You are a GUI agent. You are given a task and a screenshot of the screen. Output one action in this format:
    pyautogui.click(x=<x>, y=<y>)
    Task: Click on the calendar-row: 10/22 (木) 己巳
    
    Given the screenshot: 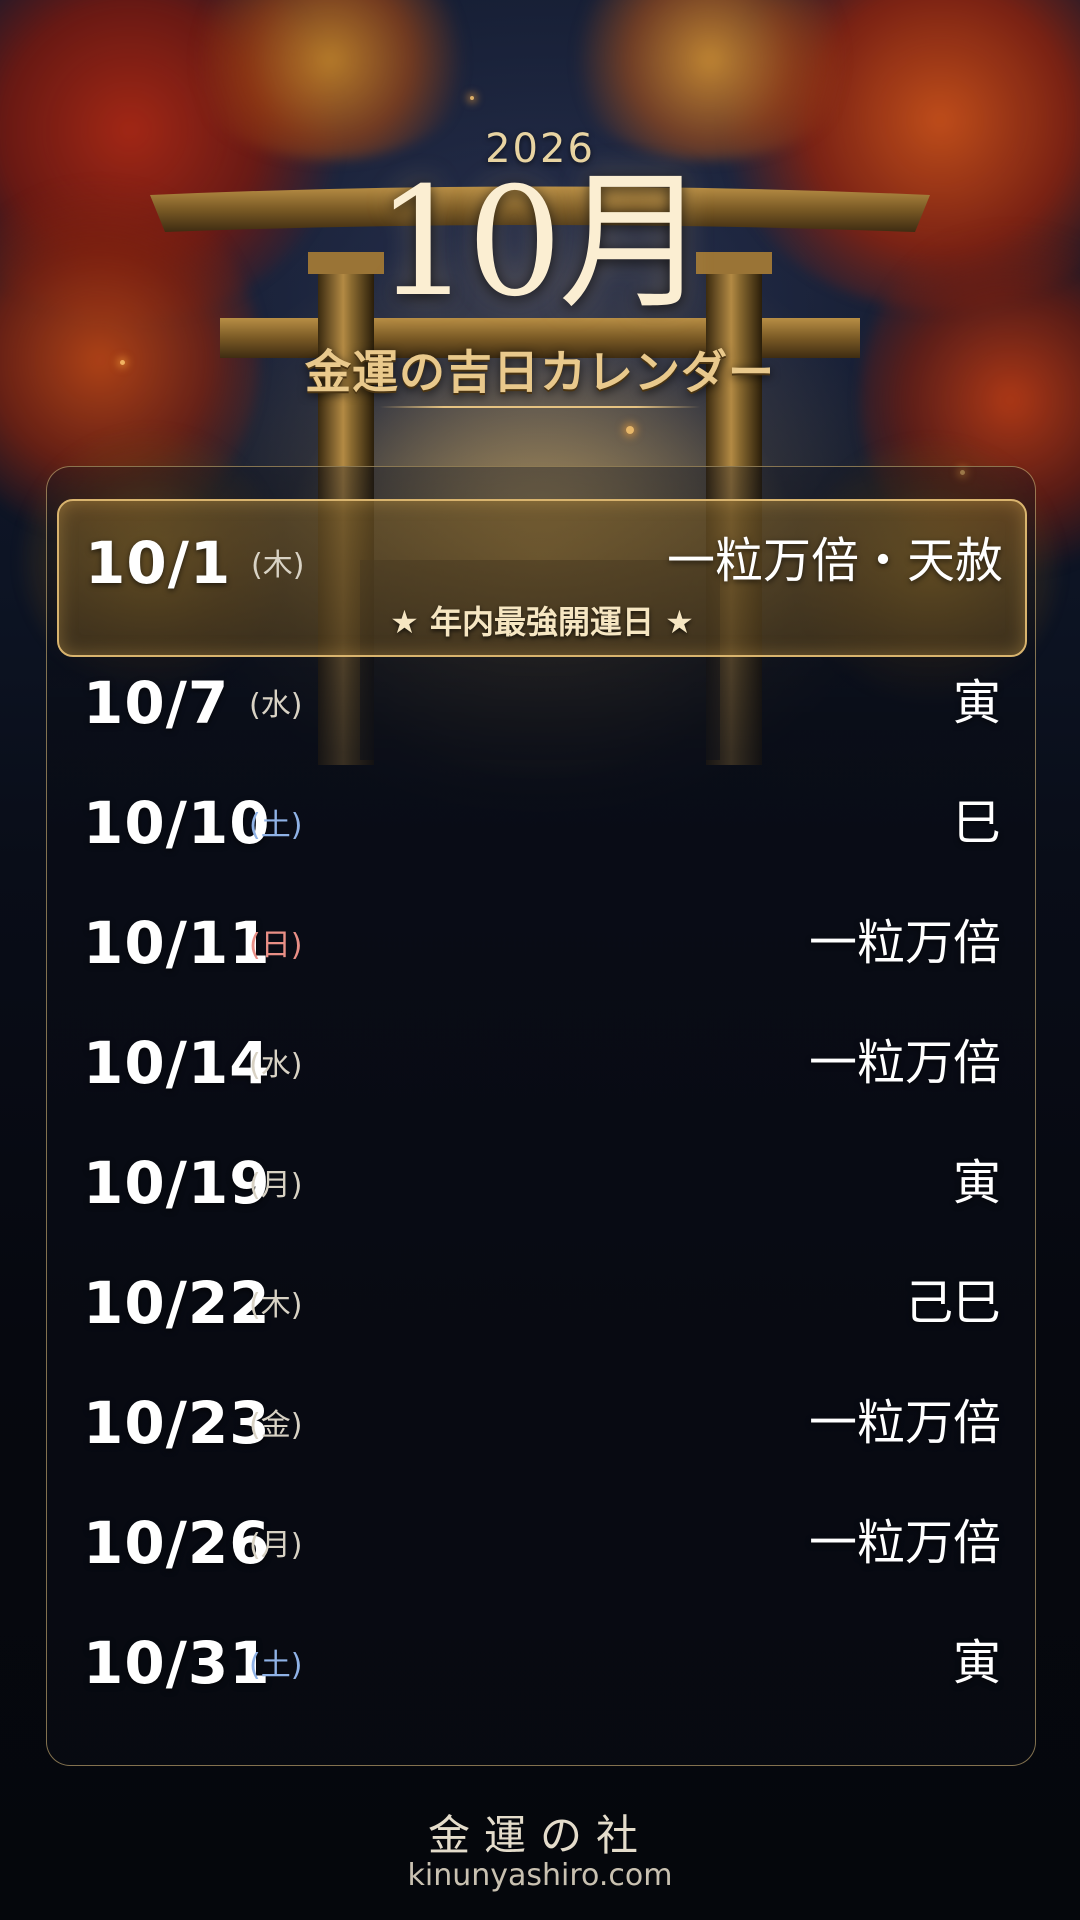 What is the action you would take?
    pyautogui.click(x=541, y=1303)
    